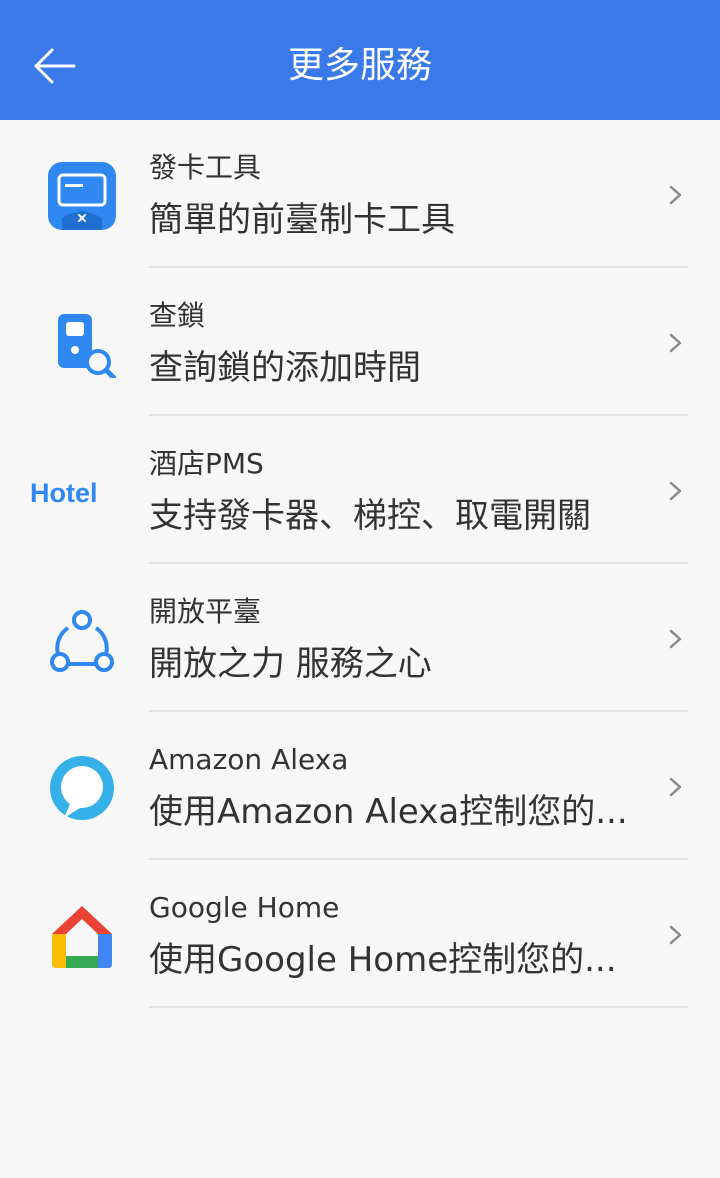 The width and height of the screenshot is (720, 1178). What do you see at coordinates (244, 907) in the screenshot?
I see `service-title: Google Home` at bounding box center [244, 907].